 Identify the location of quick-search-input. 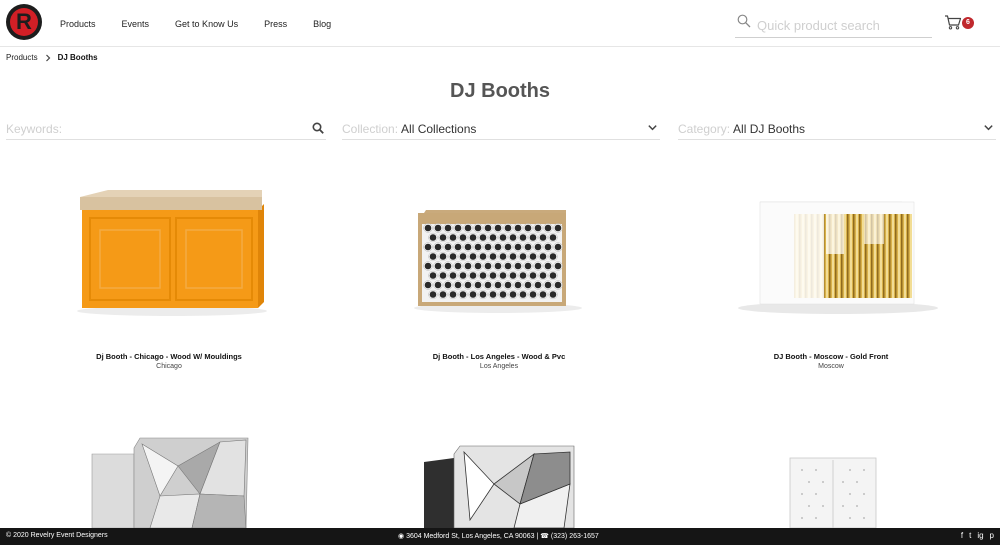
(842, 25).